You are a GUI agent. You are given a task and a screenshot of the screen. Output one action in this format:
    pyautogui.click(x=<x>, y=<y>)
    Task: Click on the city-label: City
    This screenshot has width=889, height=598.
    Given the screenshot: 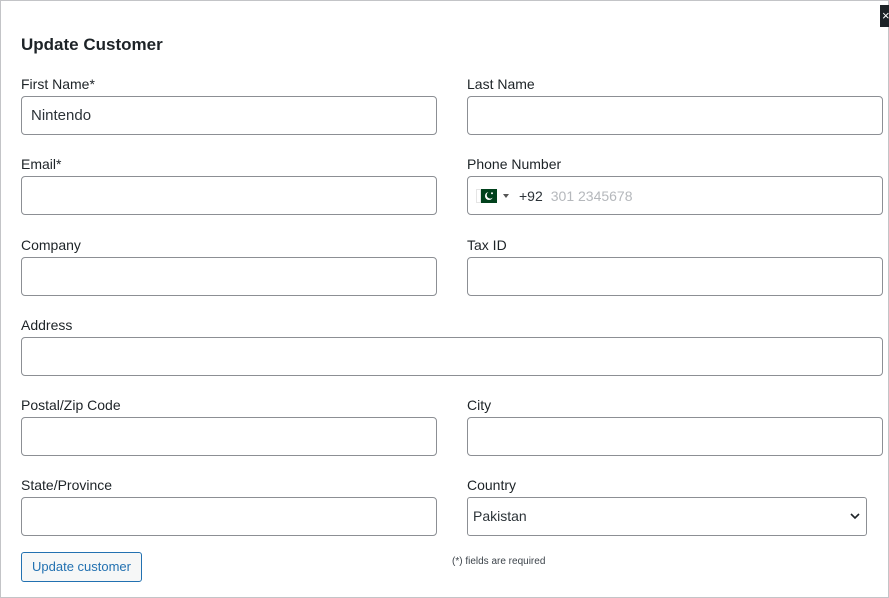 What is the action you would take?
    pyautogui.click(x=479, y=405)
    